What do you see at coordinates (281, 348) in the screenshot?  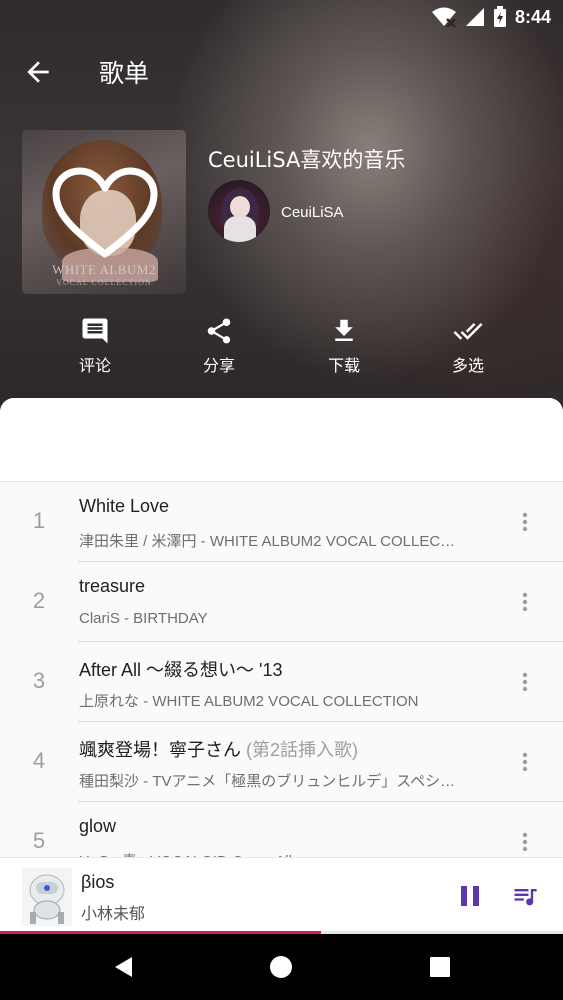 I see `action-row: 评论 分享 下载 多选` at bounding box center [281, 348].